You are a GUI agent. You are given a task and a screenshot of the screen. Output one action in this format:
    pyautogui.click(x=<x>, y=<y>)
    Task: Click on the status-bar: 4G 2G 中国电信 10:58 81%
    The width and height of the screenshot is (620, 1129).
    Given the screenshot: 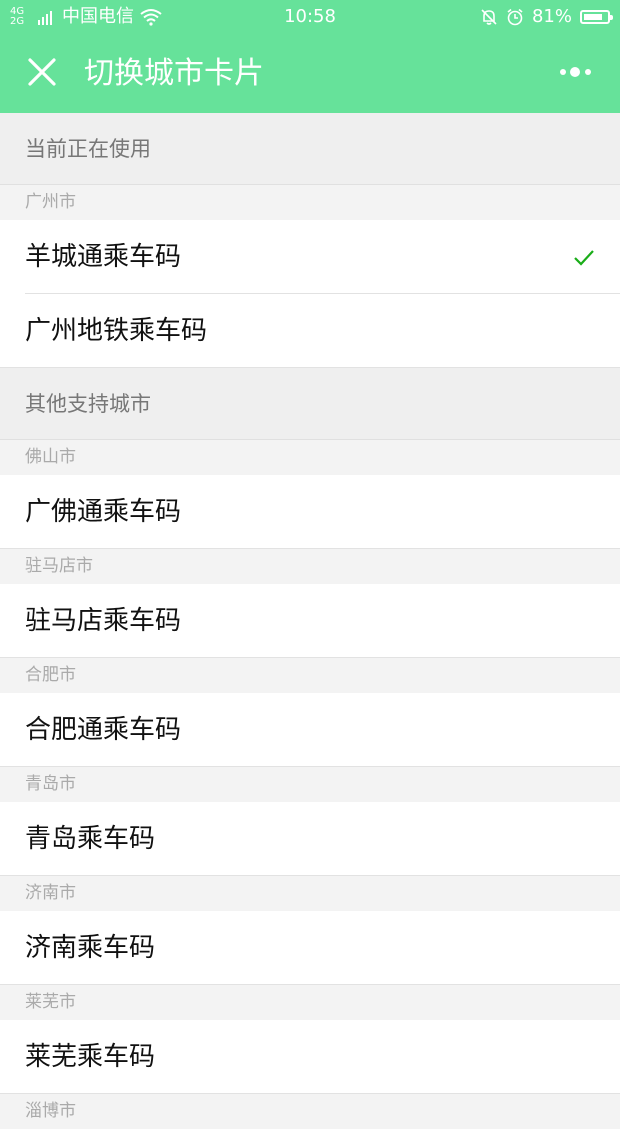 What is the action you would take?
    pyautogui.click(x=310, y=17)
    